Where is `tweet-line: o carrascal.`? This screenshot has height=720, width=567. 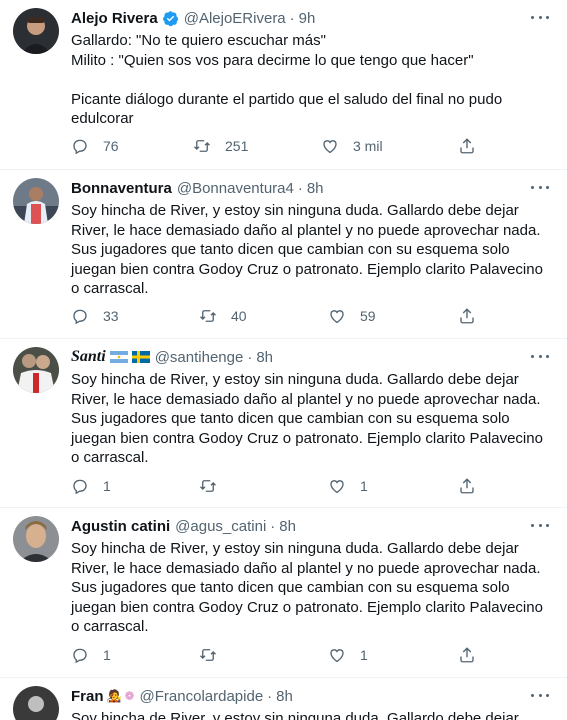 tweet-line: o carrascal. is located at coordinates (110, 626).